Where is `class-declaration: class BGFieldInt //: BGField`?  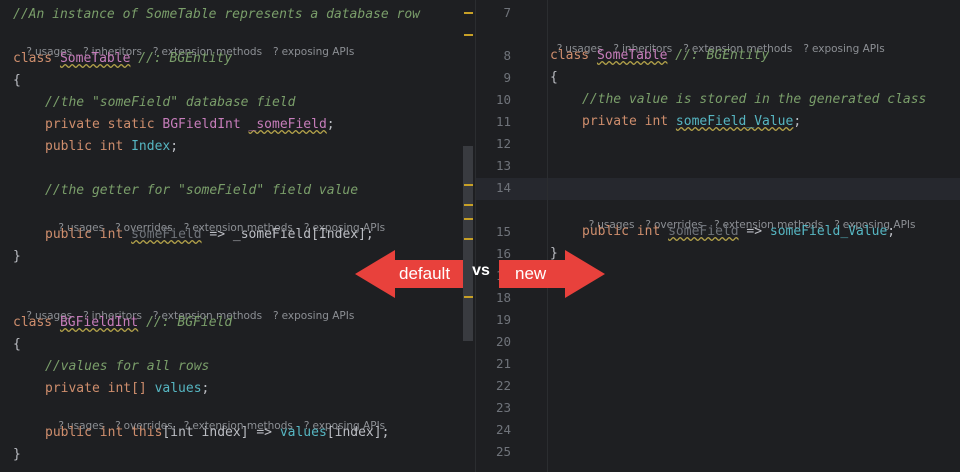 class-declaration: class BGFieldInt //: BGField is located at coordinates (123, 322).